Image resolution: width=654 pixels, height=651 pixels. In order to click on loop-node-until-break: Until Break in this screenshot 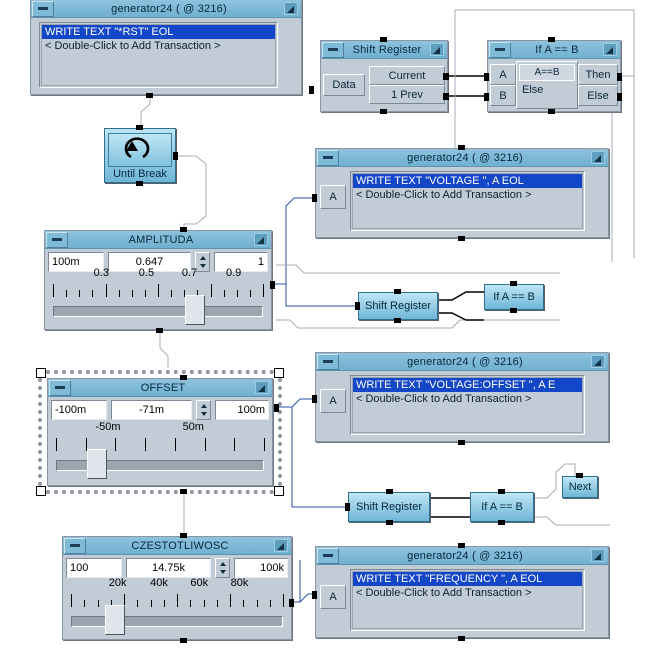, I will do `click(140, 155)`.